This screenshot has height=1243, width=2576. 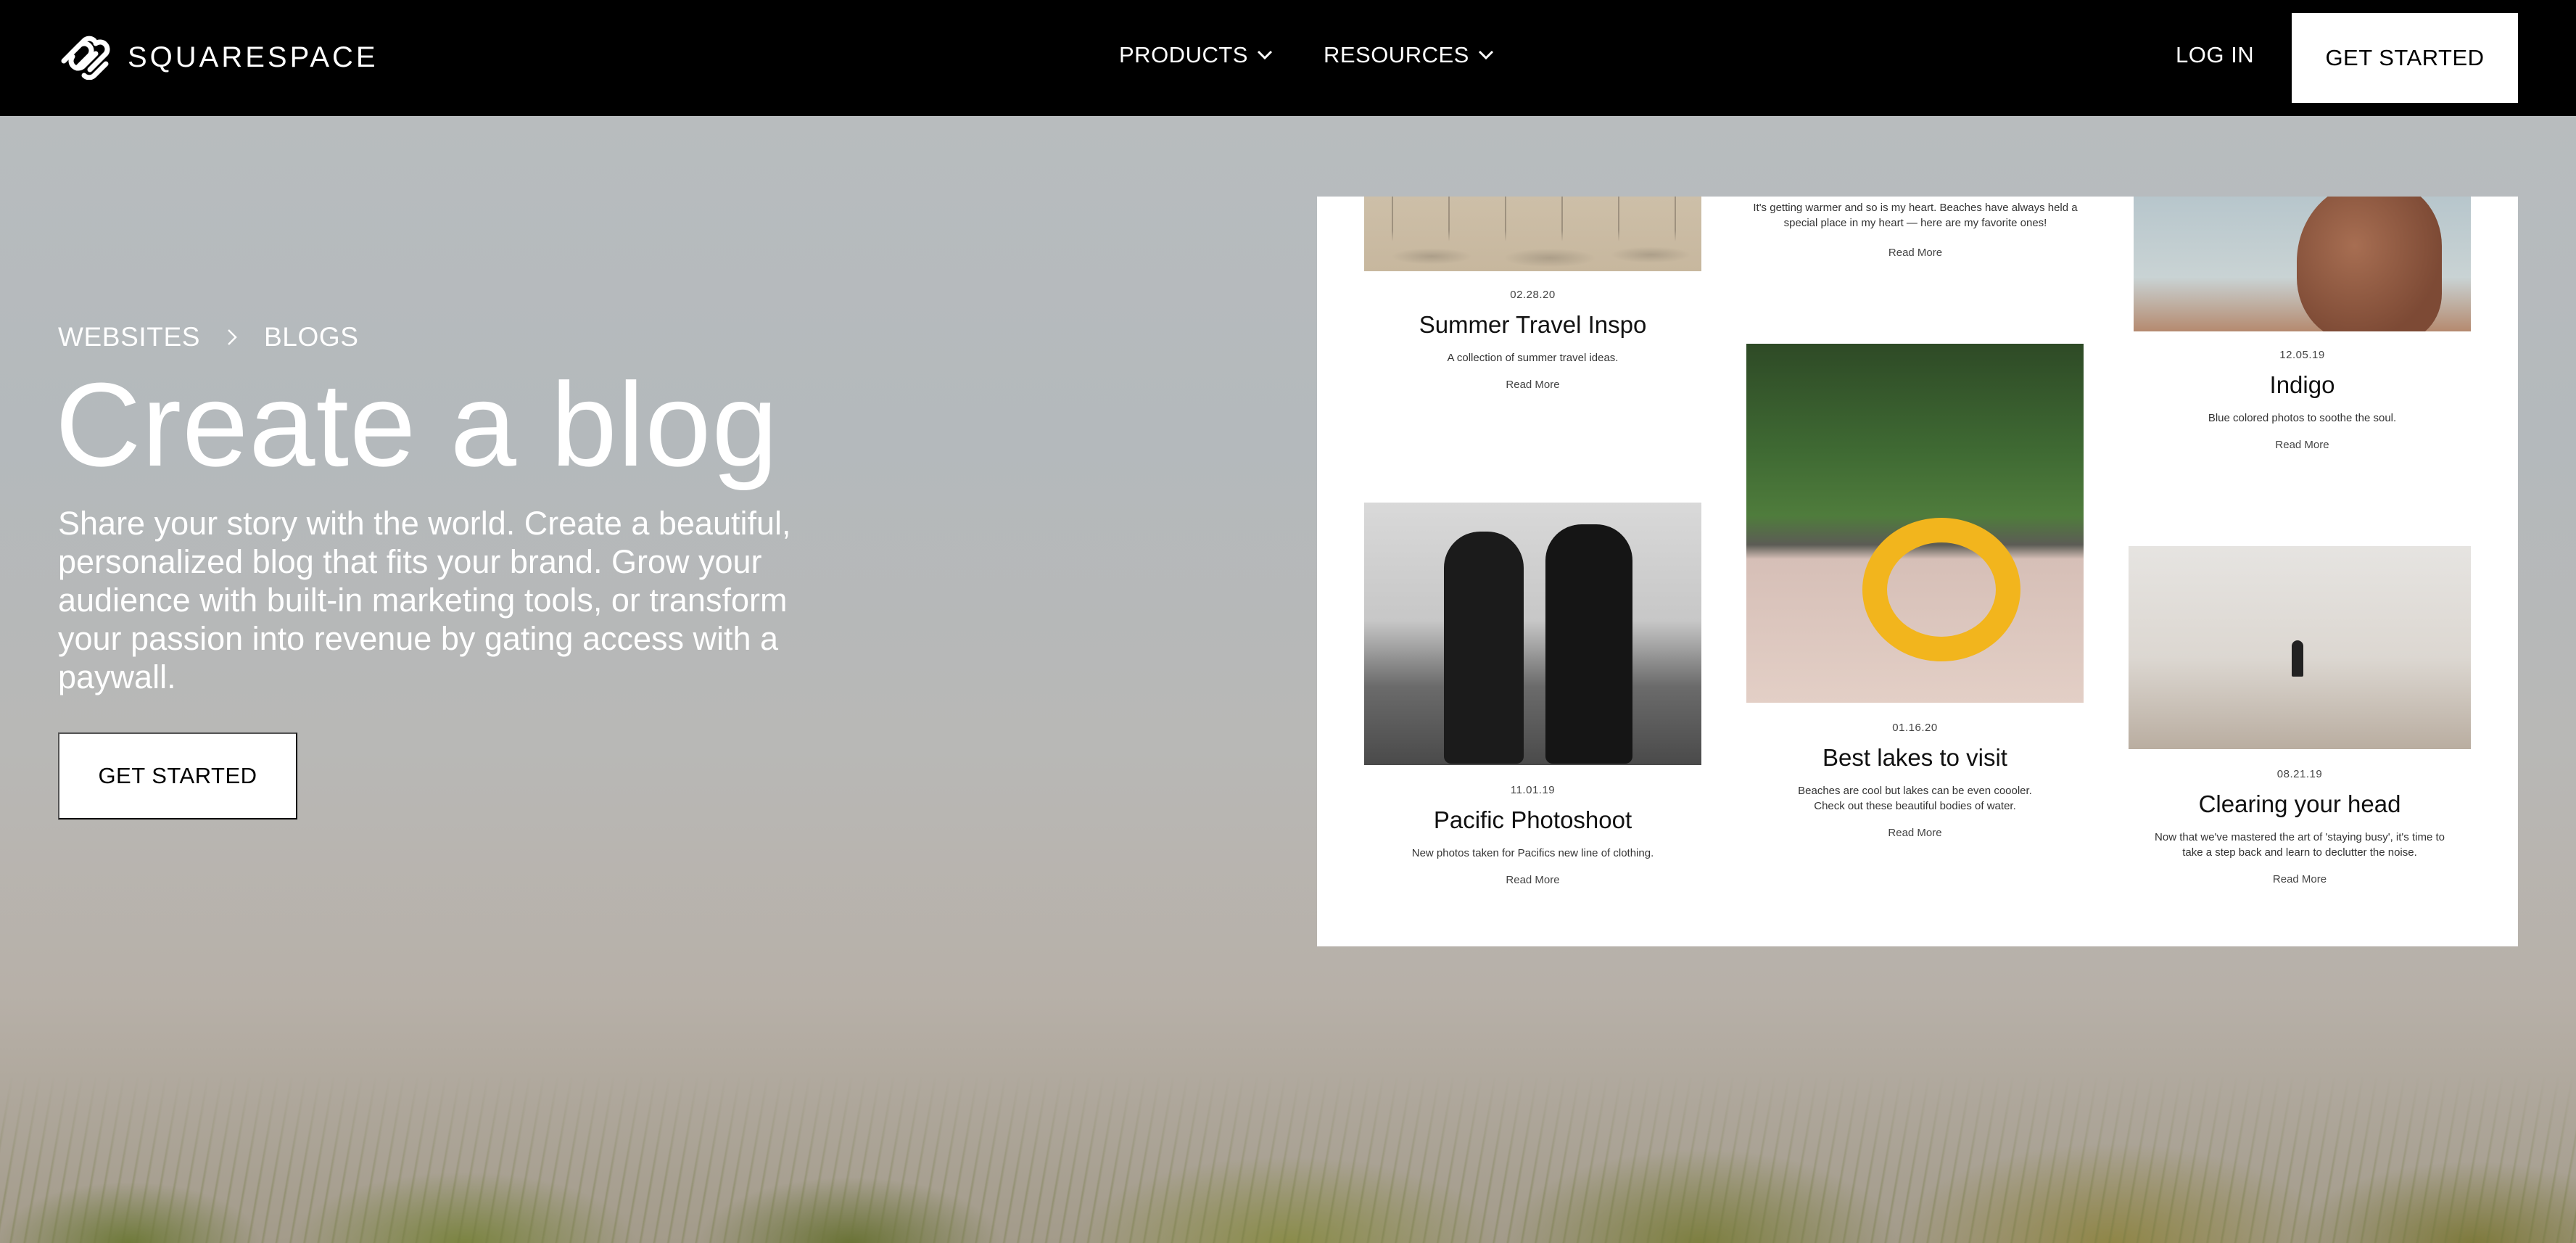 I want to click on logo: SQUARESPACE, so click(x=218, y=57).